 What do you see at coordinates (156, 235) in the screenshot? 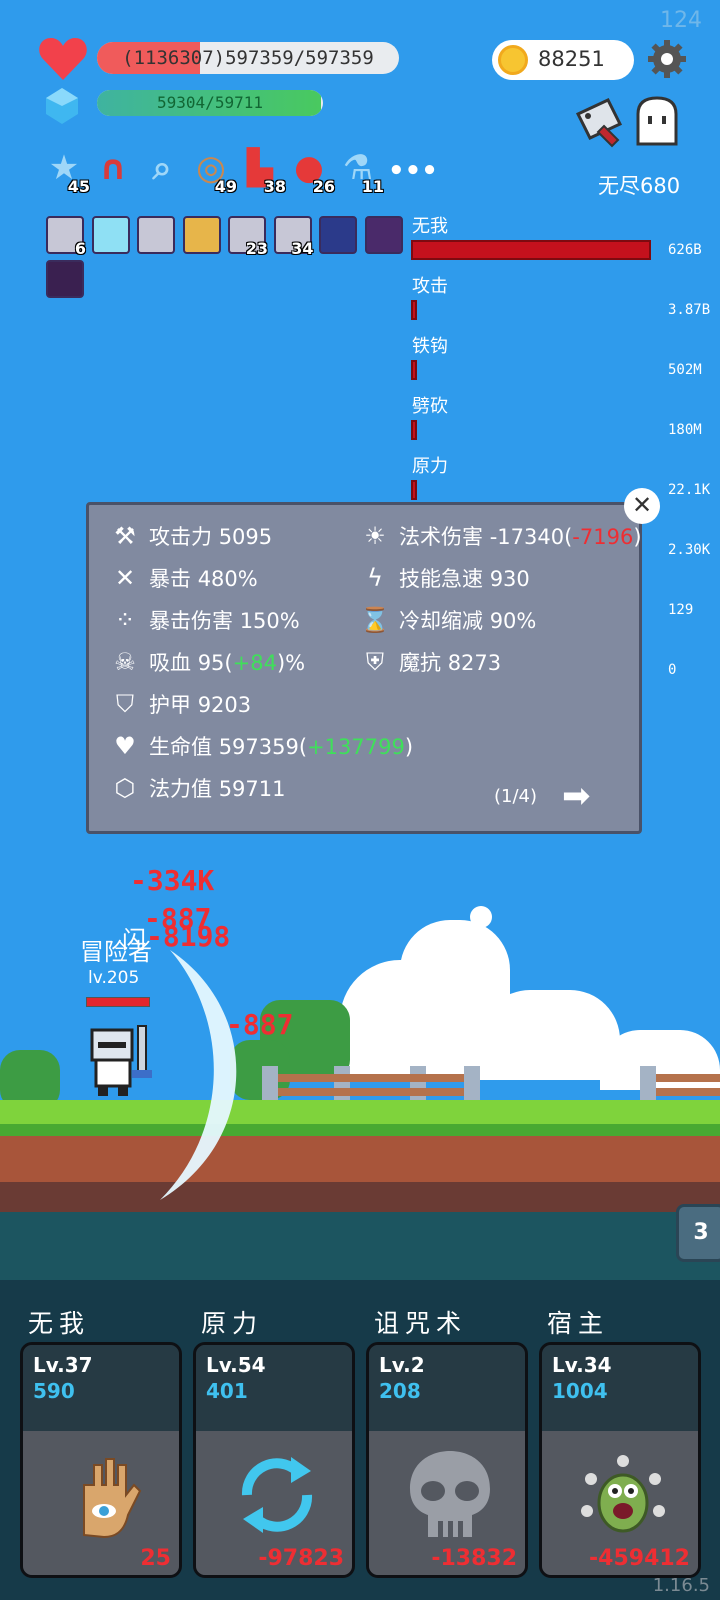
I see `sword-skill-icon` at bounding box center [156, 235].